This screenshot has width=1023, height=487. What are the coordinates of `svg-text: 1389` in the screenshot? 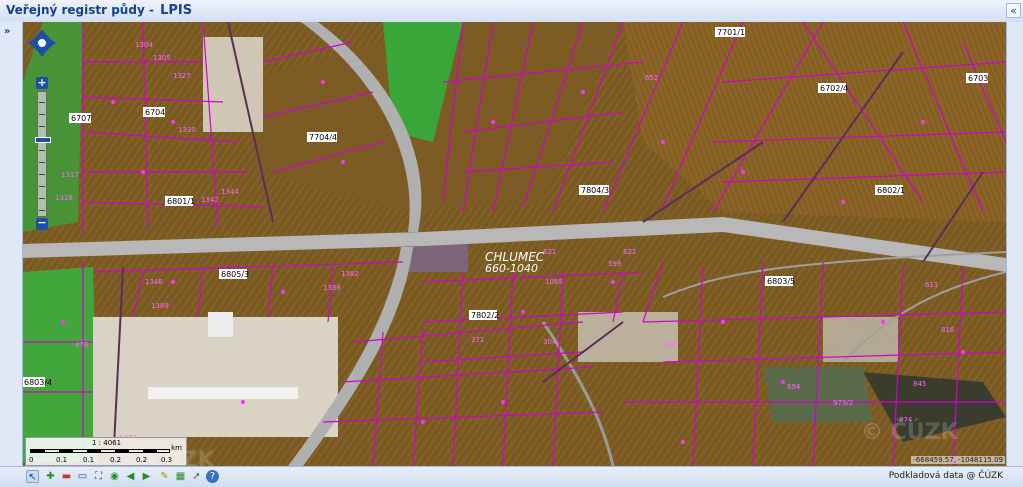 It's located at (160, 306).